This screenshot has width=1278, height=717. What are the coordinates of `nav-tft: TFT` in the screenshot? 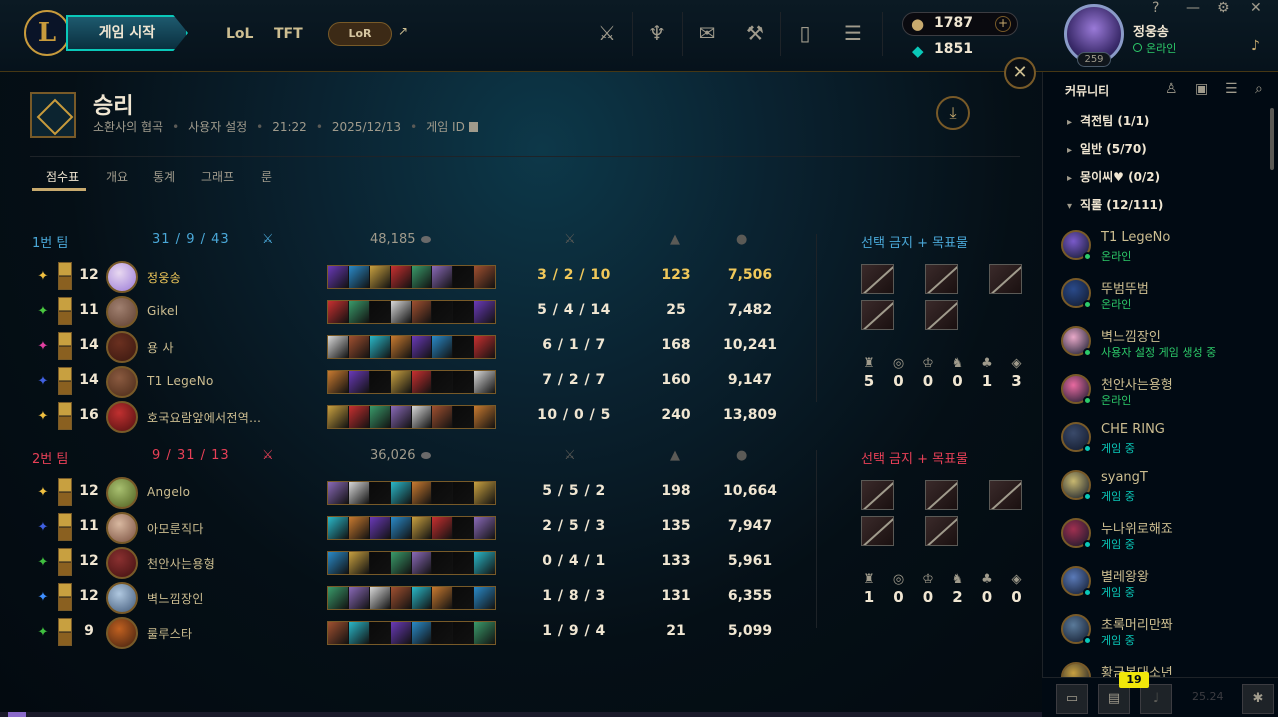 It's located at (288, 34).